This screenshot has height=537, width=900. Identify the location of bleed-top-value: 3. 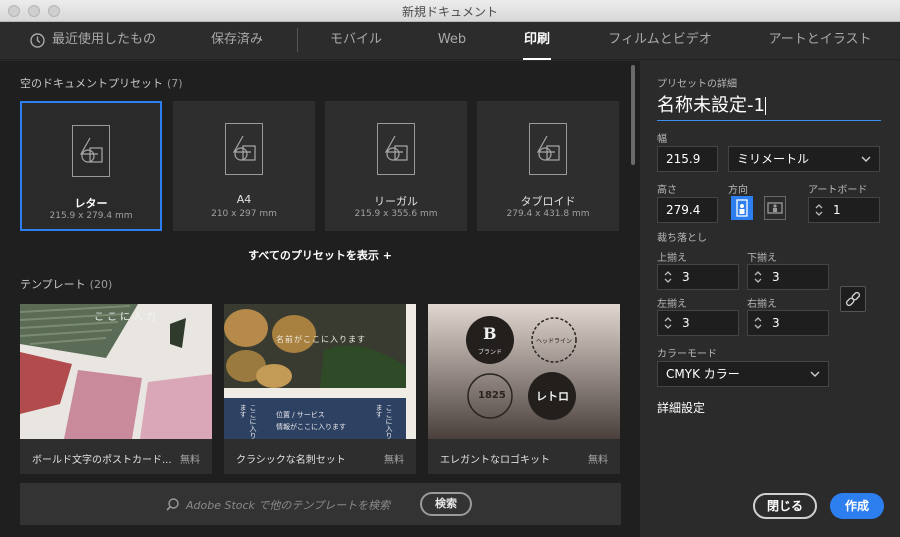
(686, 277).